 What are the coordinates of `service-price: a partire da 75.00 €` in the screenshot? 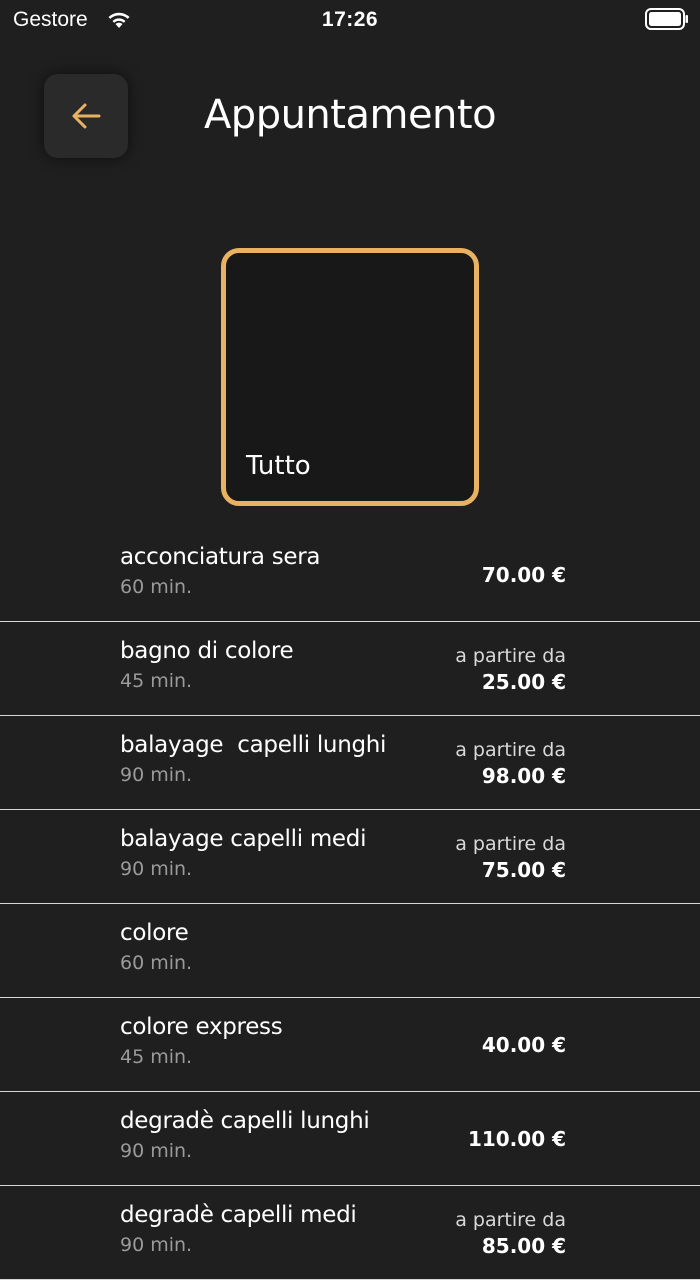 It's located at (510, 857).